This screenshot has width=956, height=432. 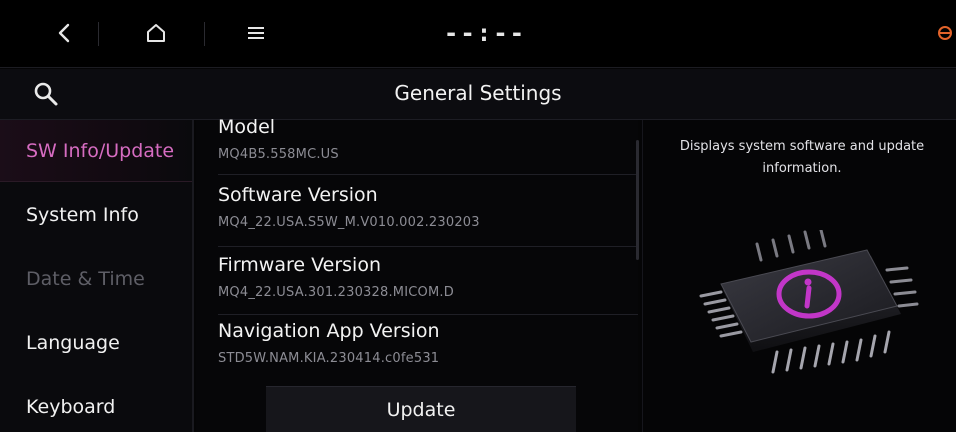 What do you see at coordinates (96, 343) in the screenshot?
I see `sidebar-item-language: Language` at bounding box center [96, 343].